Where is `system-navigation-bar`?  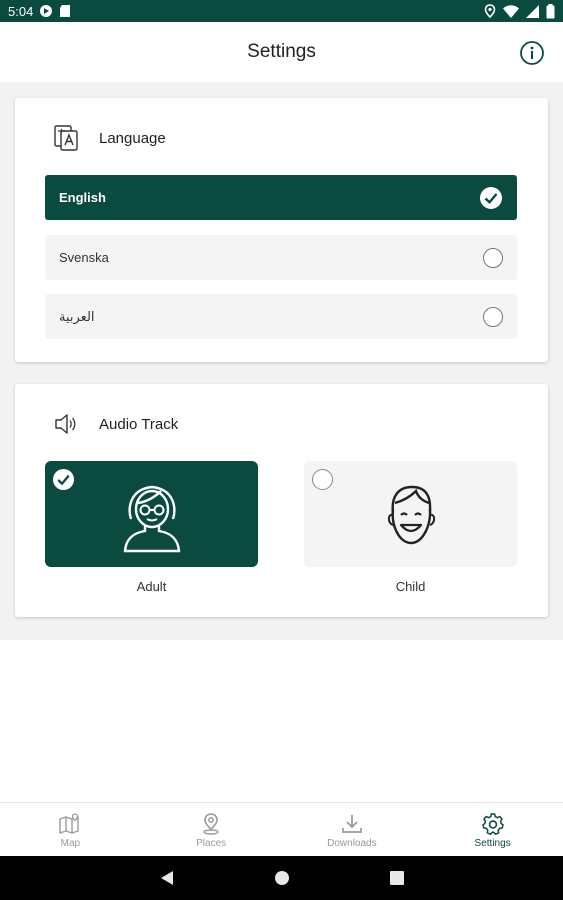
system-navigation-bar is located at coordinates (281, 878).